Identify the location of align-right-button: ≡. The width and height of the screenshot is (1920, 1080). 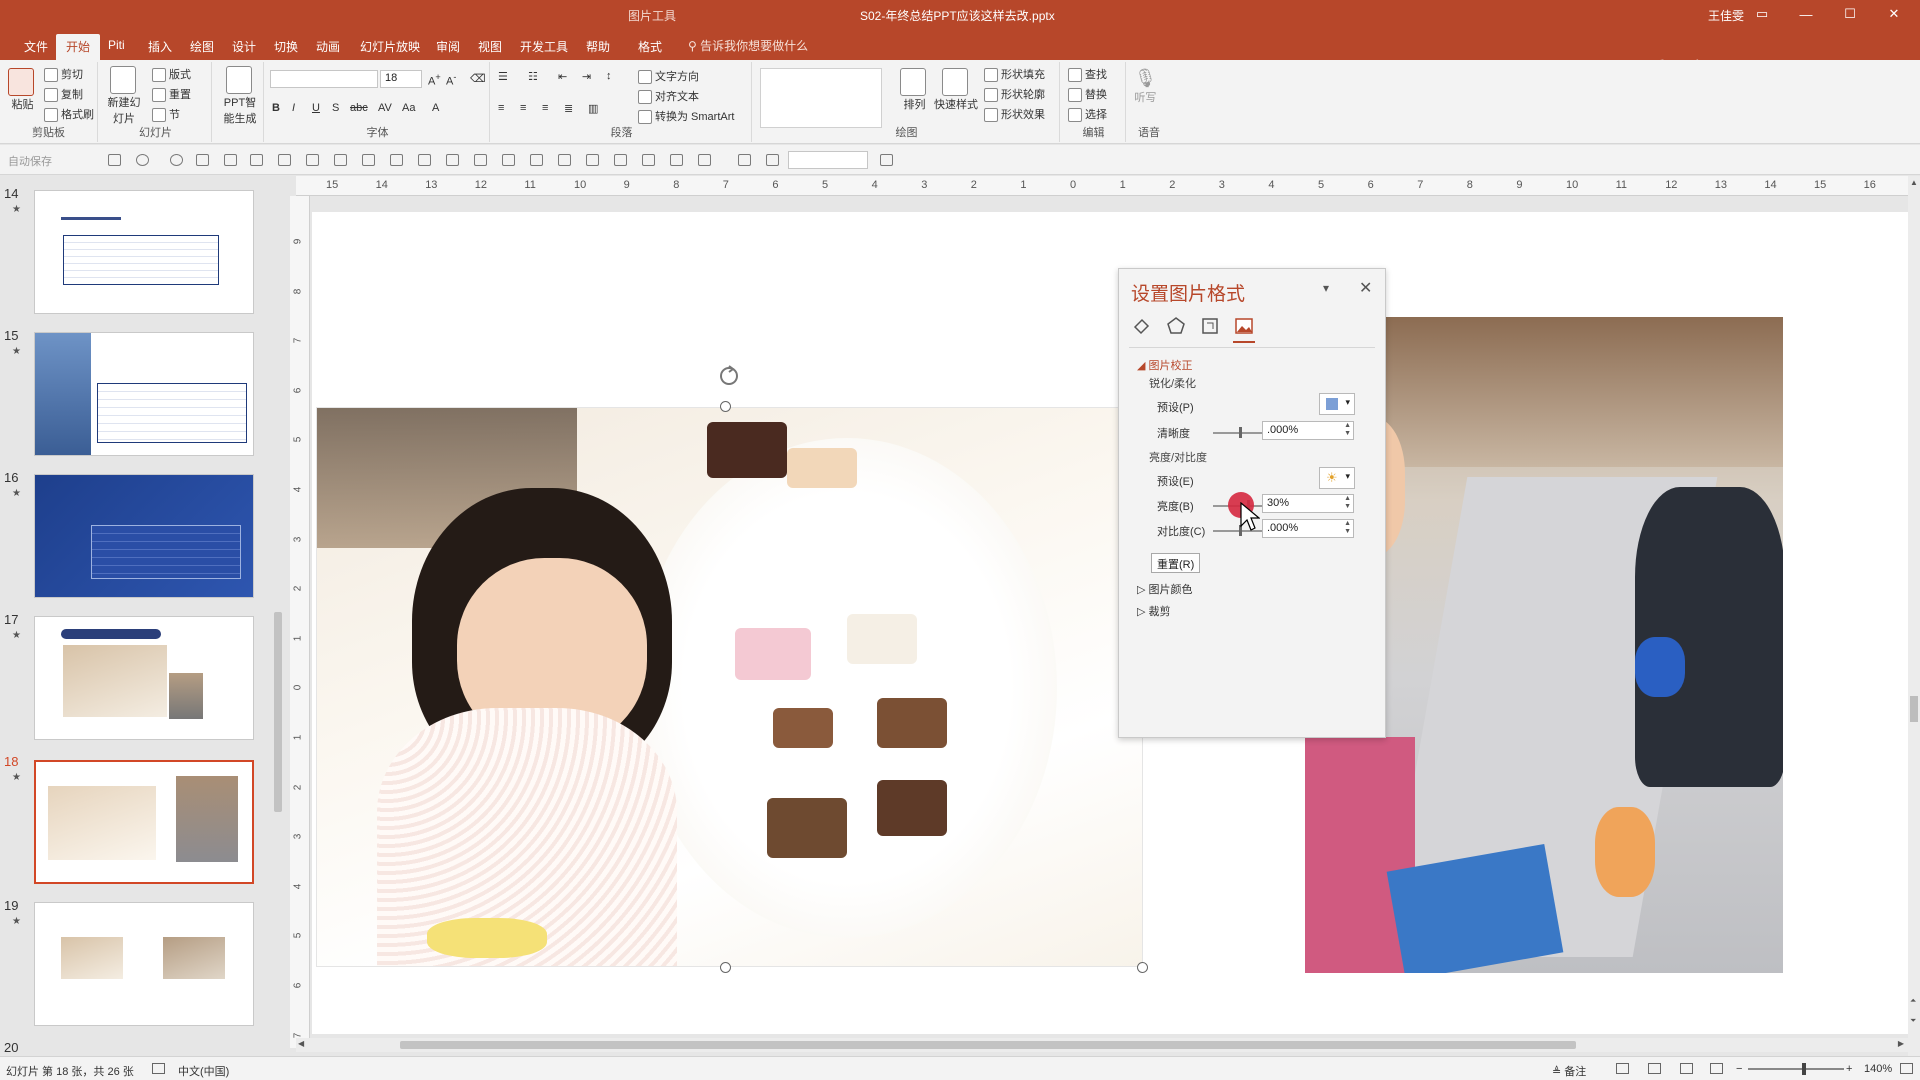
(545, 108).